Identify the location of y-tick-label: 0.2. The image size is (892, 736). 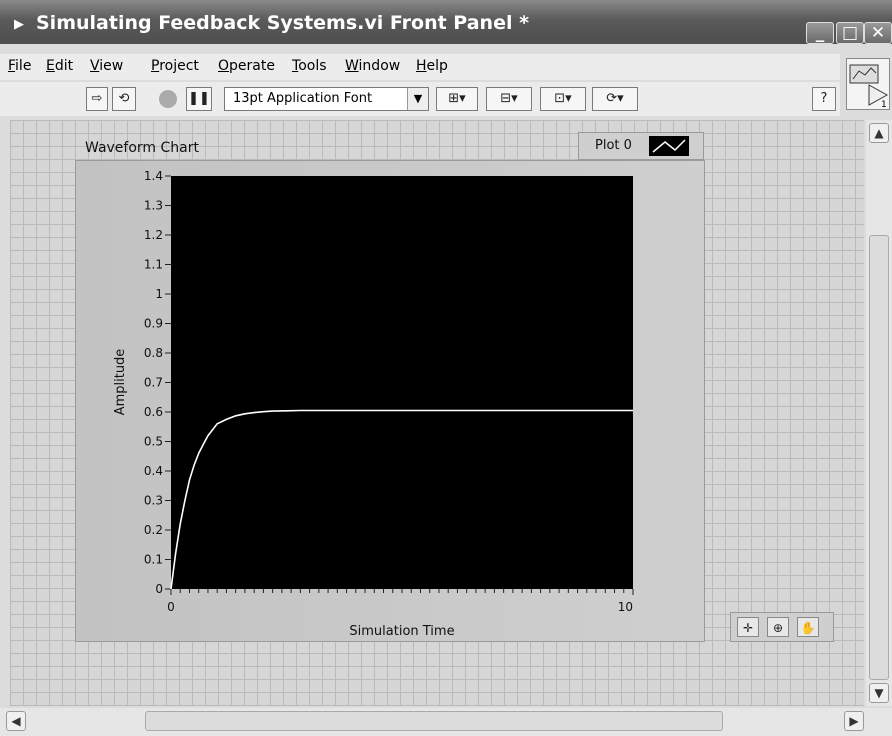
(153, 530).